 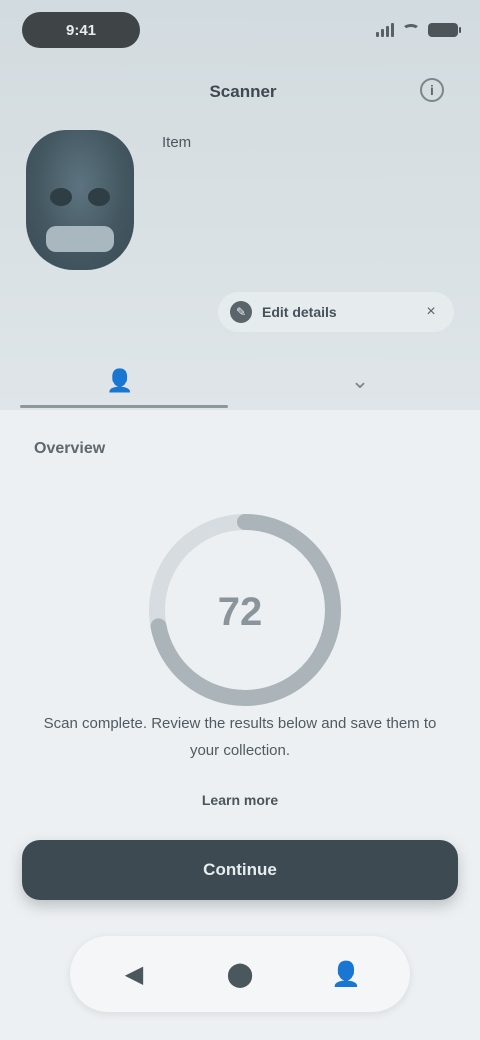 What do you see at coordinates (241, 312) in the screenshot?
I see `edit-icon: ✎` at bounding box center [241, 312].